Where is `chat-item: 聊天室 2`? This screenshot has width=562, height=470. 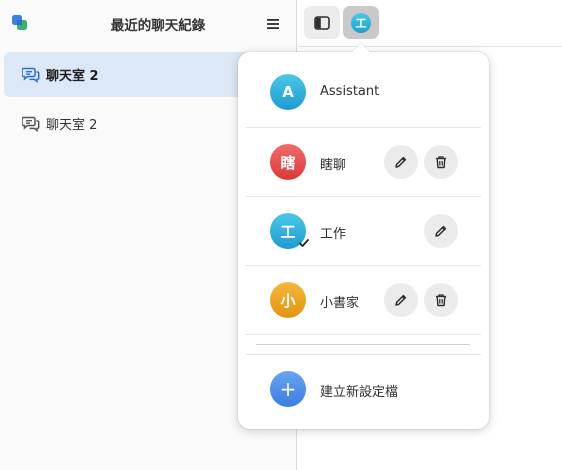 chat-item: 聊天室 2 is located at coordinates (141, 123).